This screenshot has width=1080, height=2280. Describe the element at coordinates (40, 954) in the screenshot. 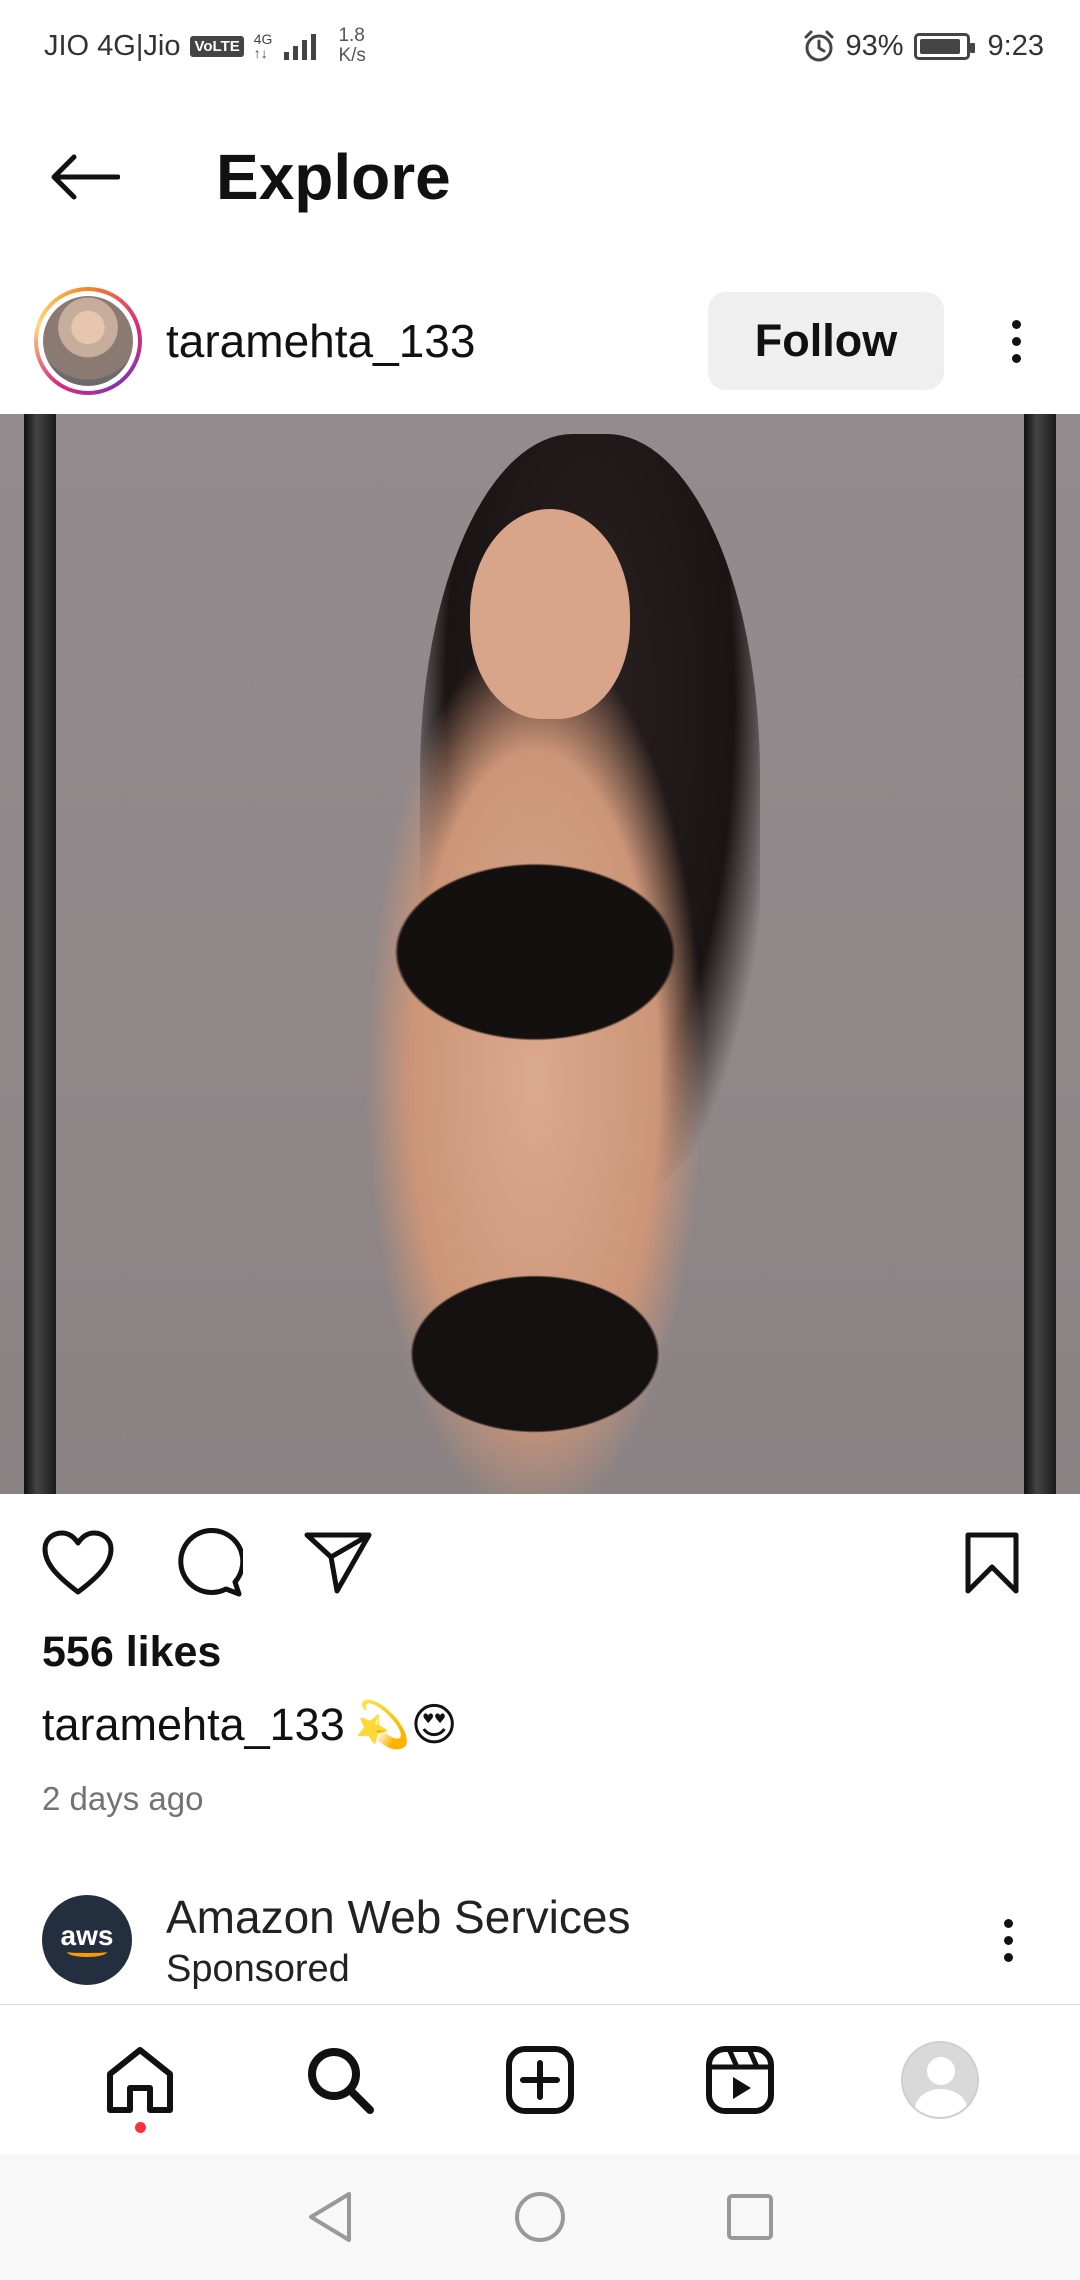

I see `pole-left` at that location.